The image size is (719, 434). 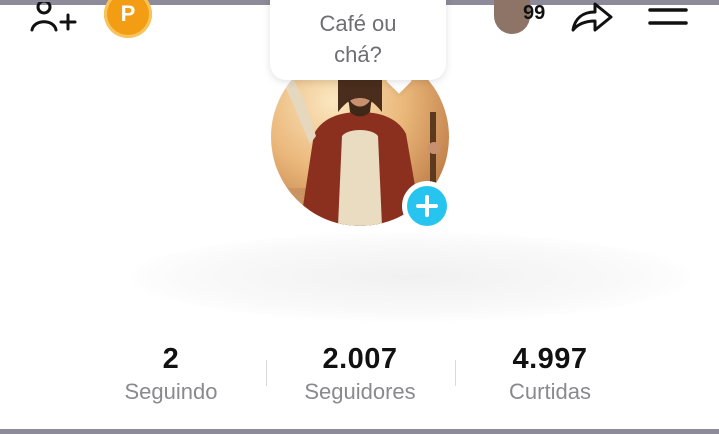 I want to click on stat-label: Seguidores, so click(x=360, y=391).